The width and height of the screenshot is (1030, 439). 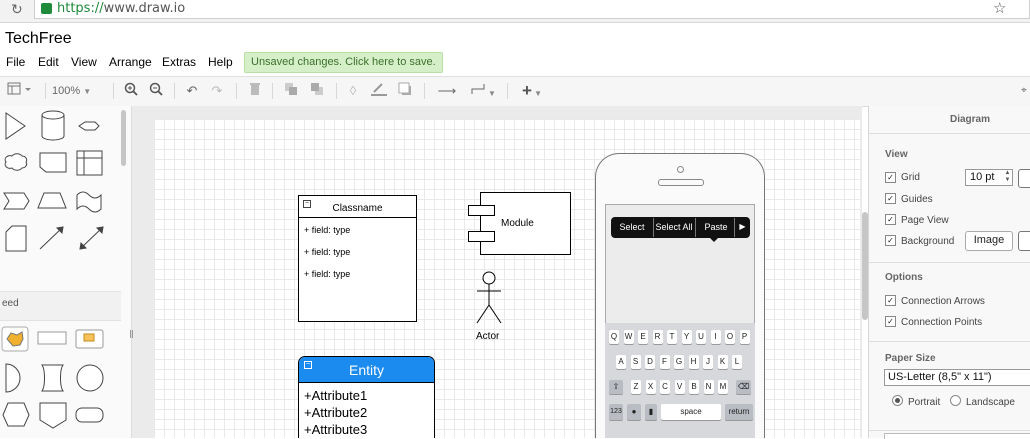 What do you see at coordinates (722, 362) in the screenshot?
I see `key: K` at bounding box center [722, 362].